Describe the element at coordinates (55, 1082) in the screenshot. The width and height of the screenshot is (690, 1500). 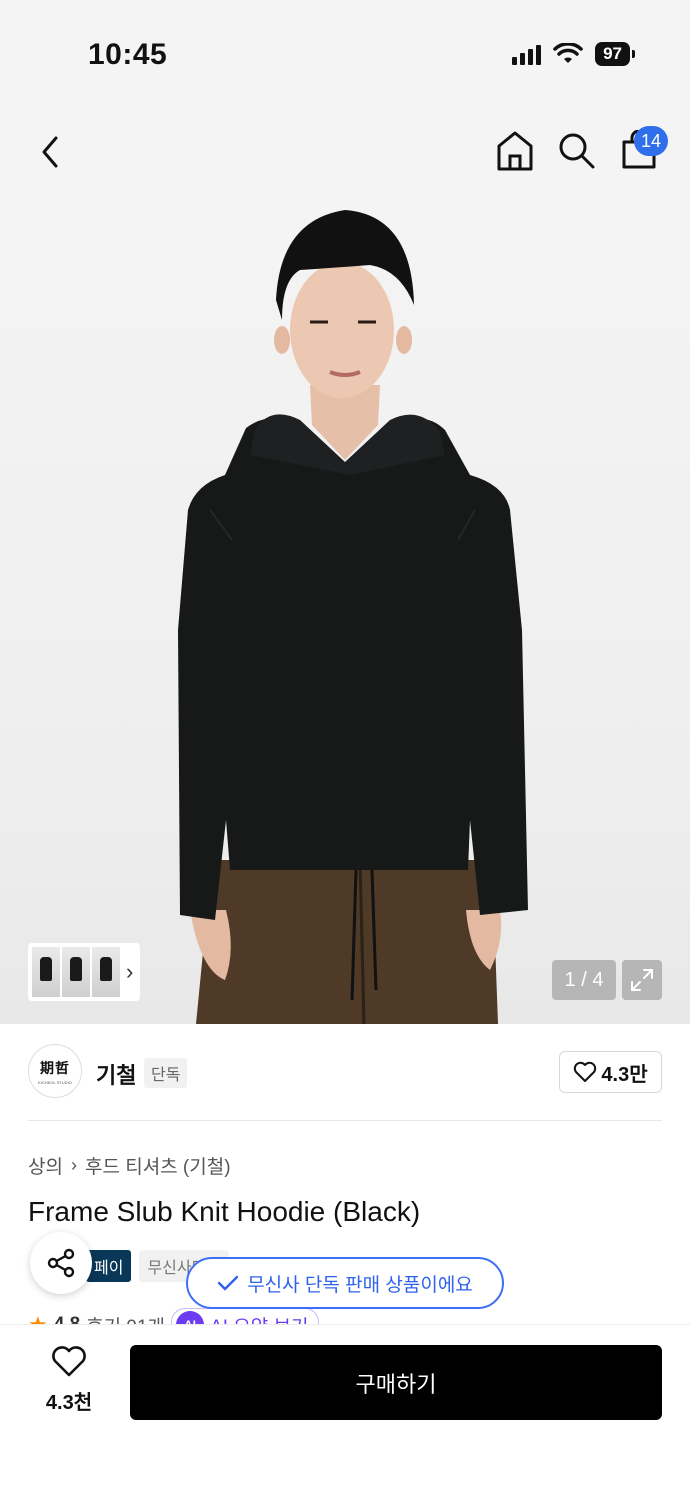
I see `brand-logo-subtext: KICHEOL STUDIO` at that location.